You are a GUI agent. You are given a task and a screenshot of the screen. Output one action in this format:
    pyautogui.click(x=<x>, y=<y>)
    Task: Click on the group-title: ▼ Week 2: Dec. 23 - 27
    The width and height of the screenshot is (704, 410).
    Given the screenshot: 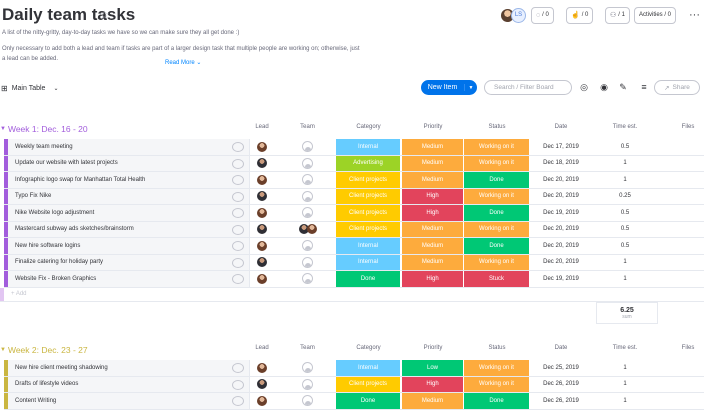 What is the action you would take?
    pyautogui.click(x=44, y=350)
    